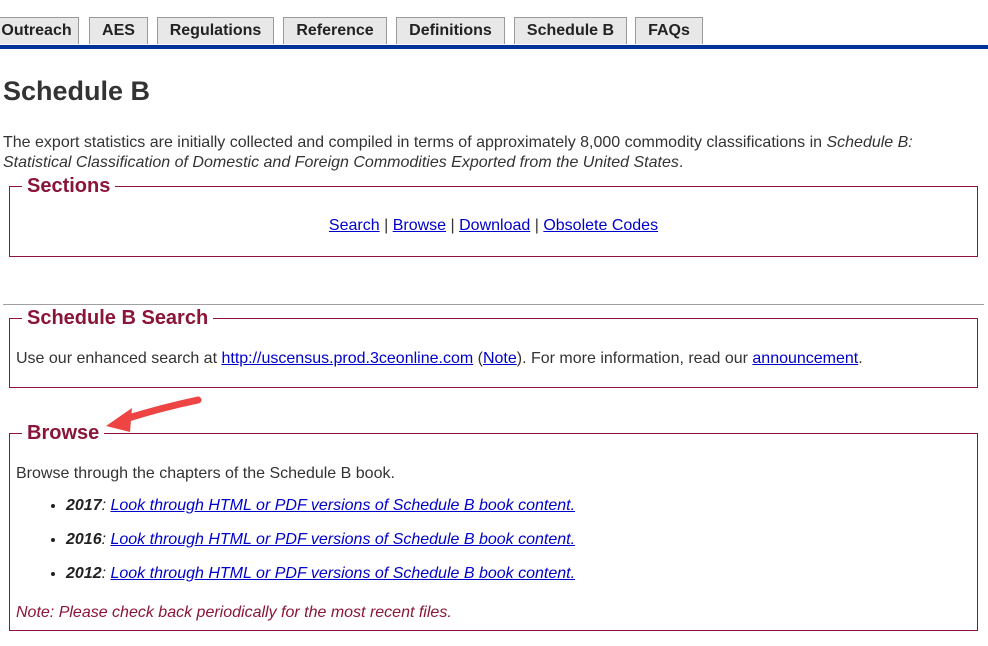  What do you see at coordinates (154, 414) in the screenshot?
I see `annotation-arrow-icon` at bounding box center [154, 414].